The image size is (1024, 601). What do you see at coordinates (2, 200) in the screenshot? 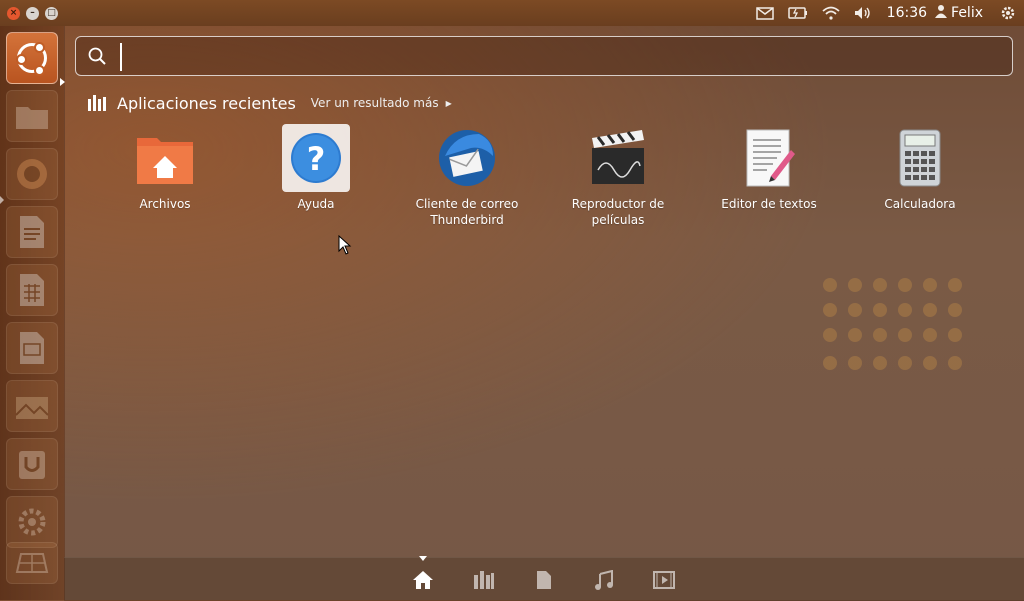
I see `launcher-running-arrow` at bounding box center [2, 200].